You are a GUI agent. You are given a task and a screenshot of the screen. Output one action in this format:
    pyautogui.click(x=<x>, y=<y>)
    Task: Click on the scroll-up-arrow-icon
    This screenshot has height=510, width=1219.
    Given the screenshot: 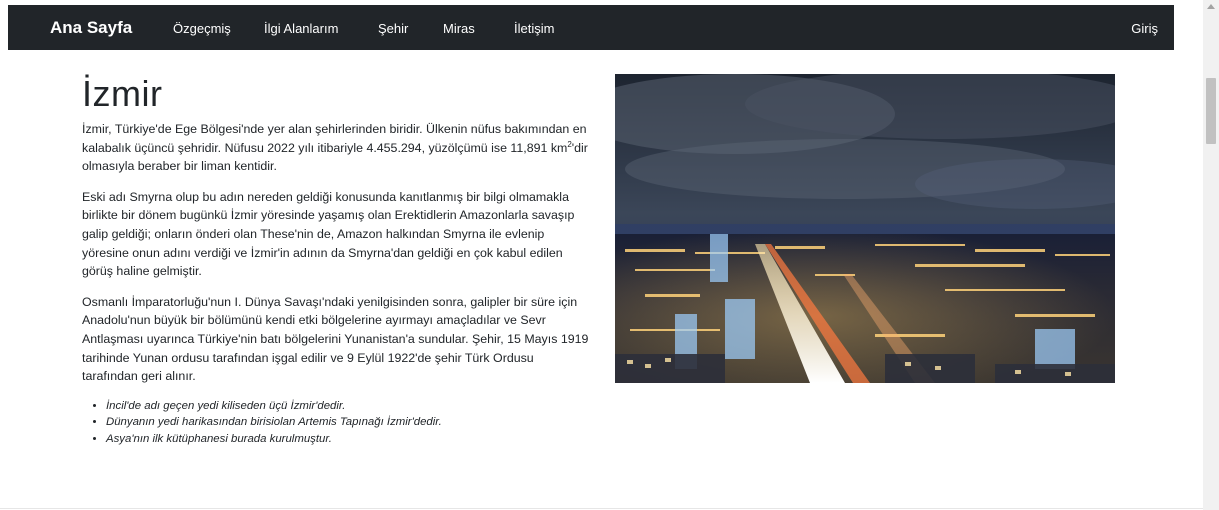 What is the action you would take?
    pyautogui.click(x=1211, y=6)
    